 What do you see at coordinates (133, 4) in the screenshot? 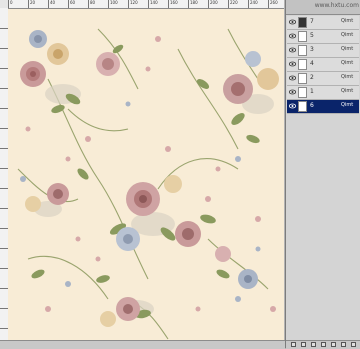
I see `ruler-tick-label: 120` at bounding box center [133, 4].